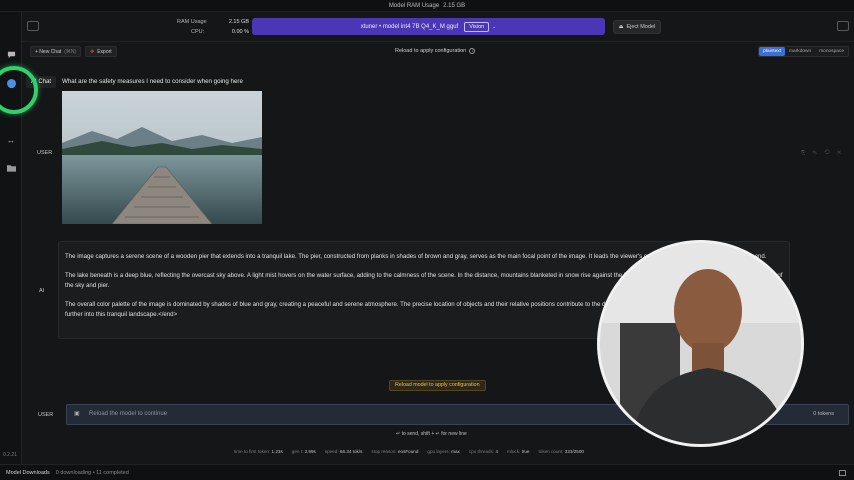  Describe the element at coordinates (213, 27) in the screenshot. I see `resource-usage: RAM Usage 2.15 GB CPU: 0.00 %` at that location.